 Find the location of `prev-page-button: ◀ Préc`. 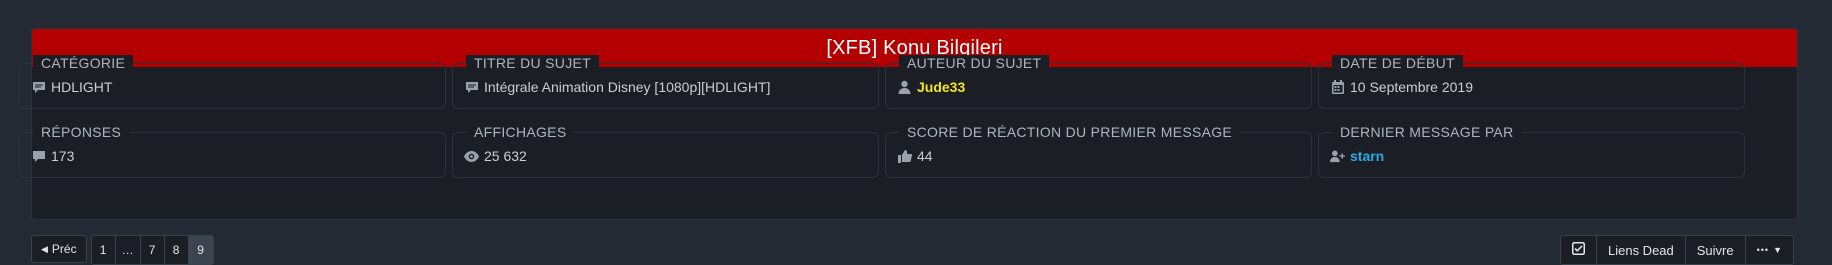

prev-page-button: ◀ Préc is located at coordinates (59, 249).